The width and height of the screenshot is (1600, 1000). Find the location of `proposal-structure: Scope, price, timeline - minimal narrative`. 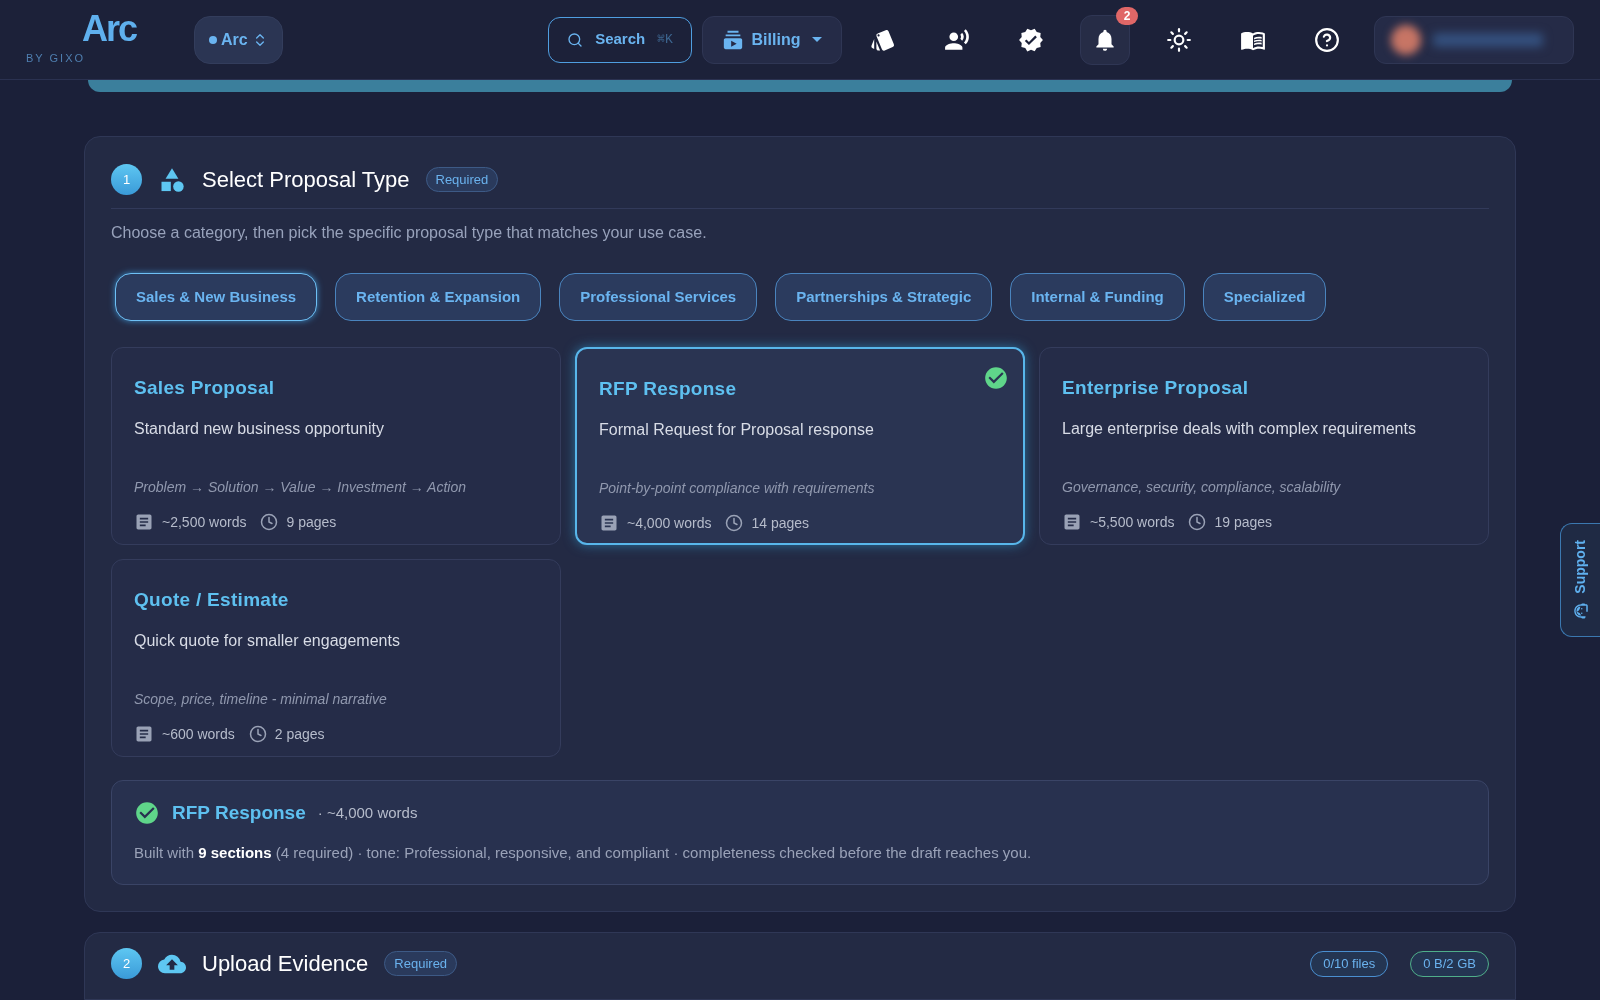

proposal-structure: Scope, price, timeline - minimal narrative is located at coordinates (261, 699).